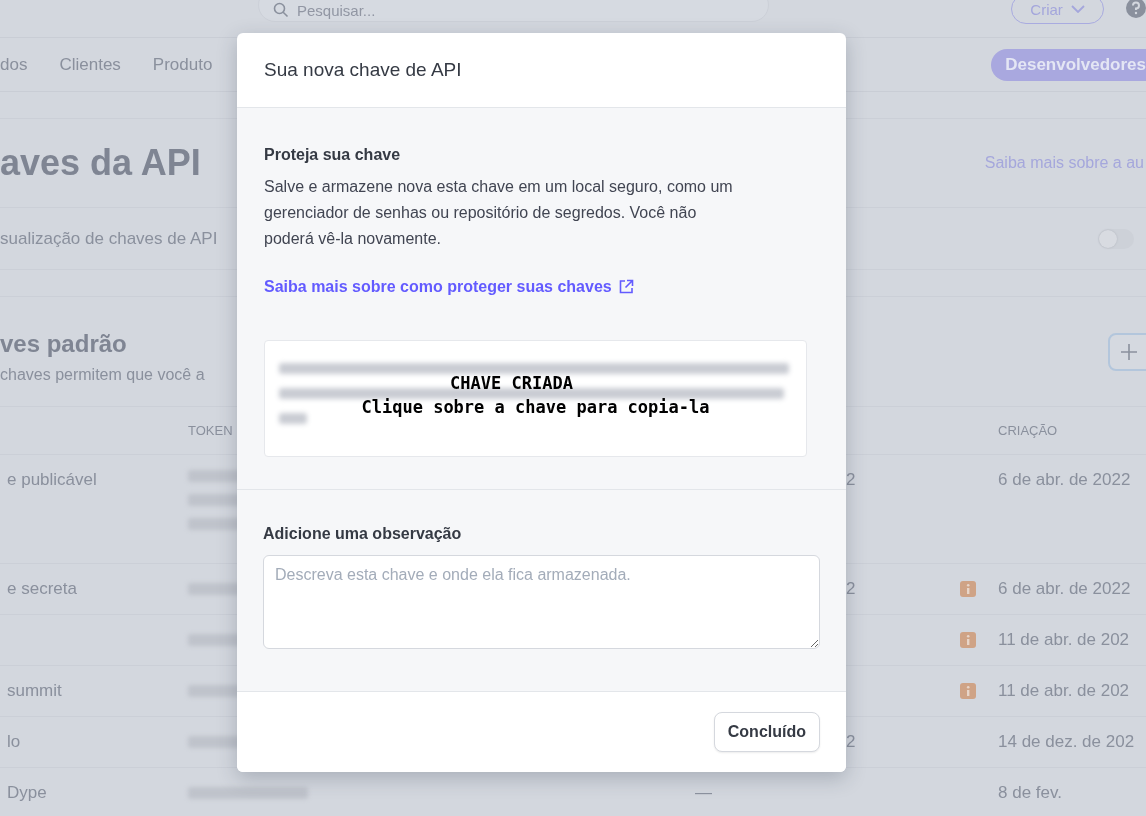 This screenshot has width=1146, height=816. I want to click on add-key-button, so click(1127, 352).